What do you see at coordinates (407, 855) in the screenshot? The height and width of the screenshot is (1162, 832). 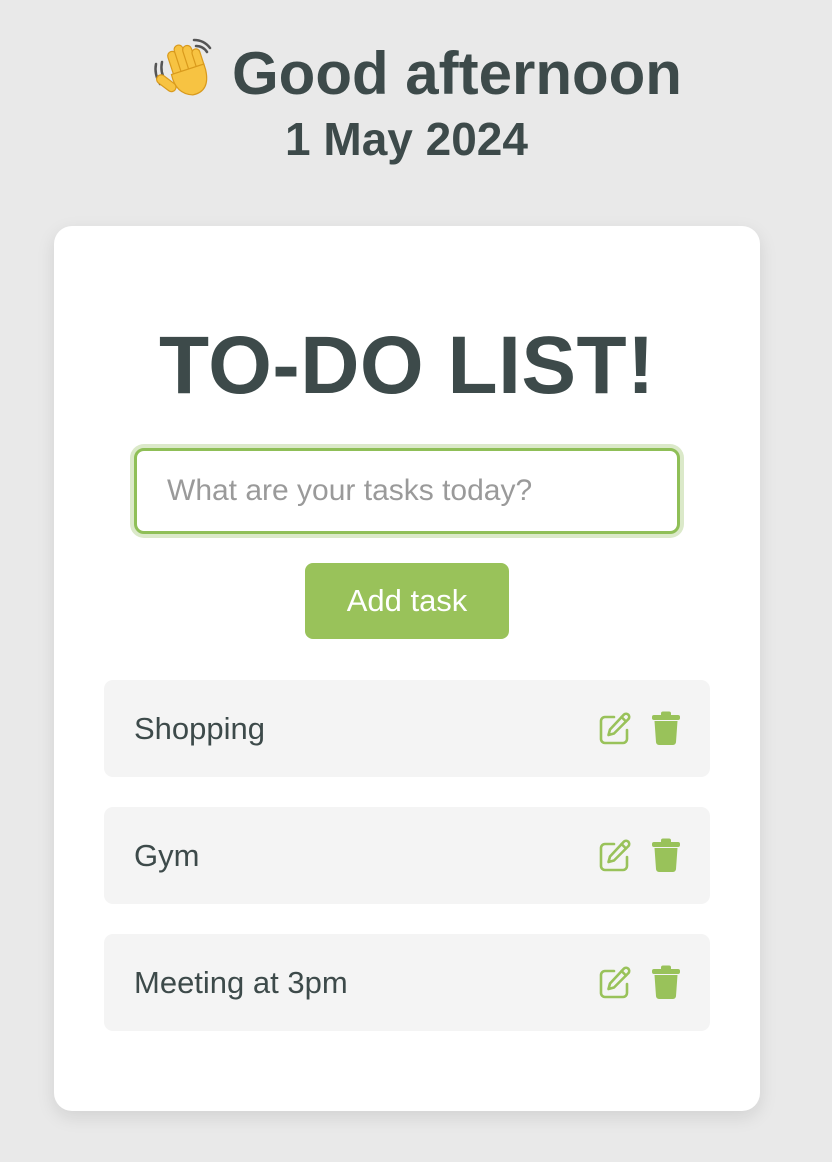 I see `task-item: Gym` at bounding box center [407, 855].